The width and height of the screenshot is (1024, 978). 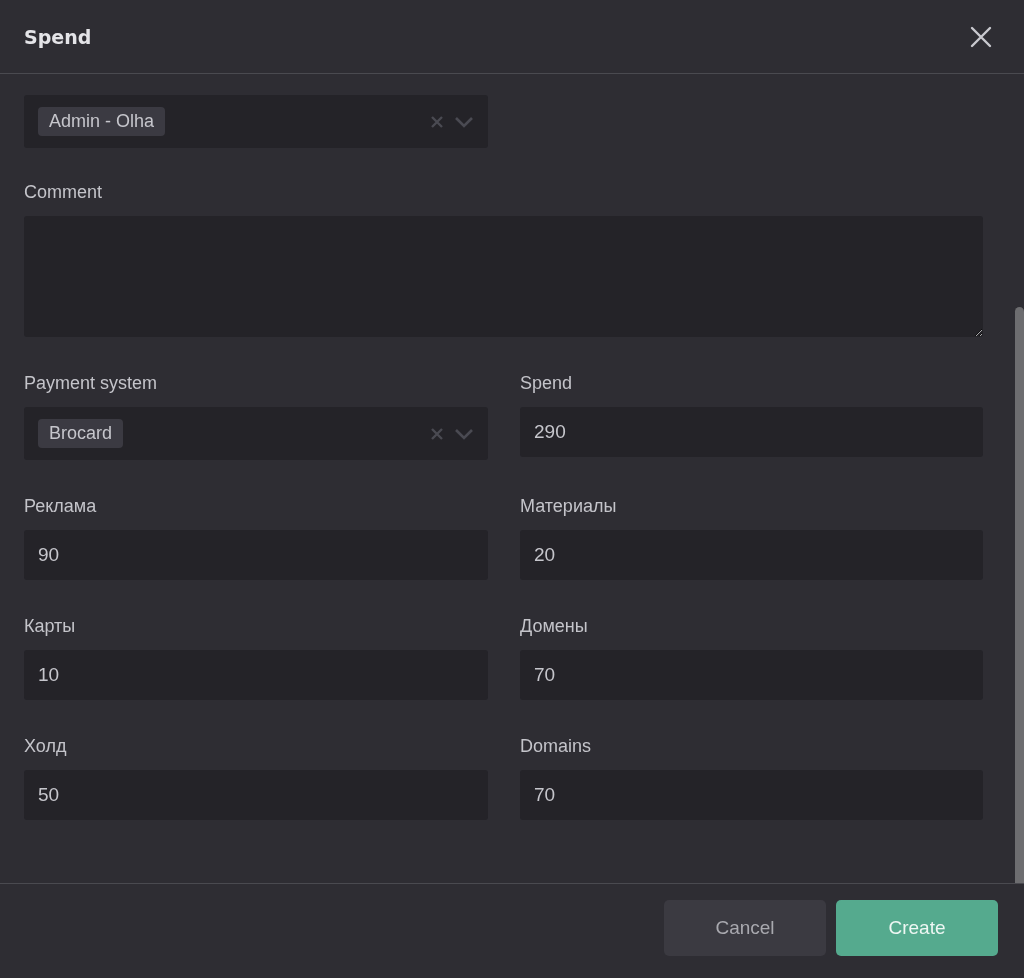 What do you see at coordinates (58, 36) in the screenshot?
I see `window-title: Spend` at bounding box center [58, 36].